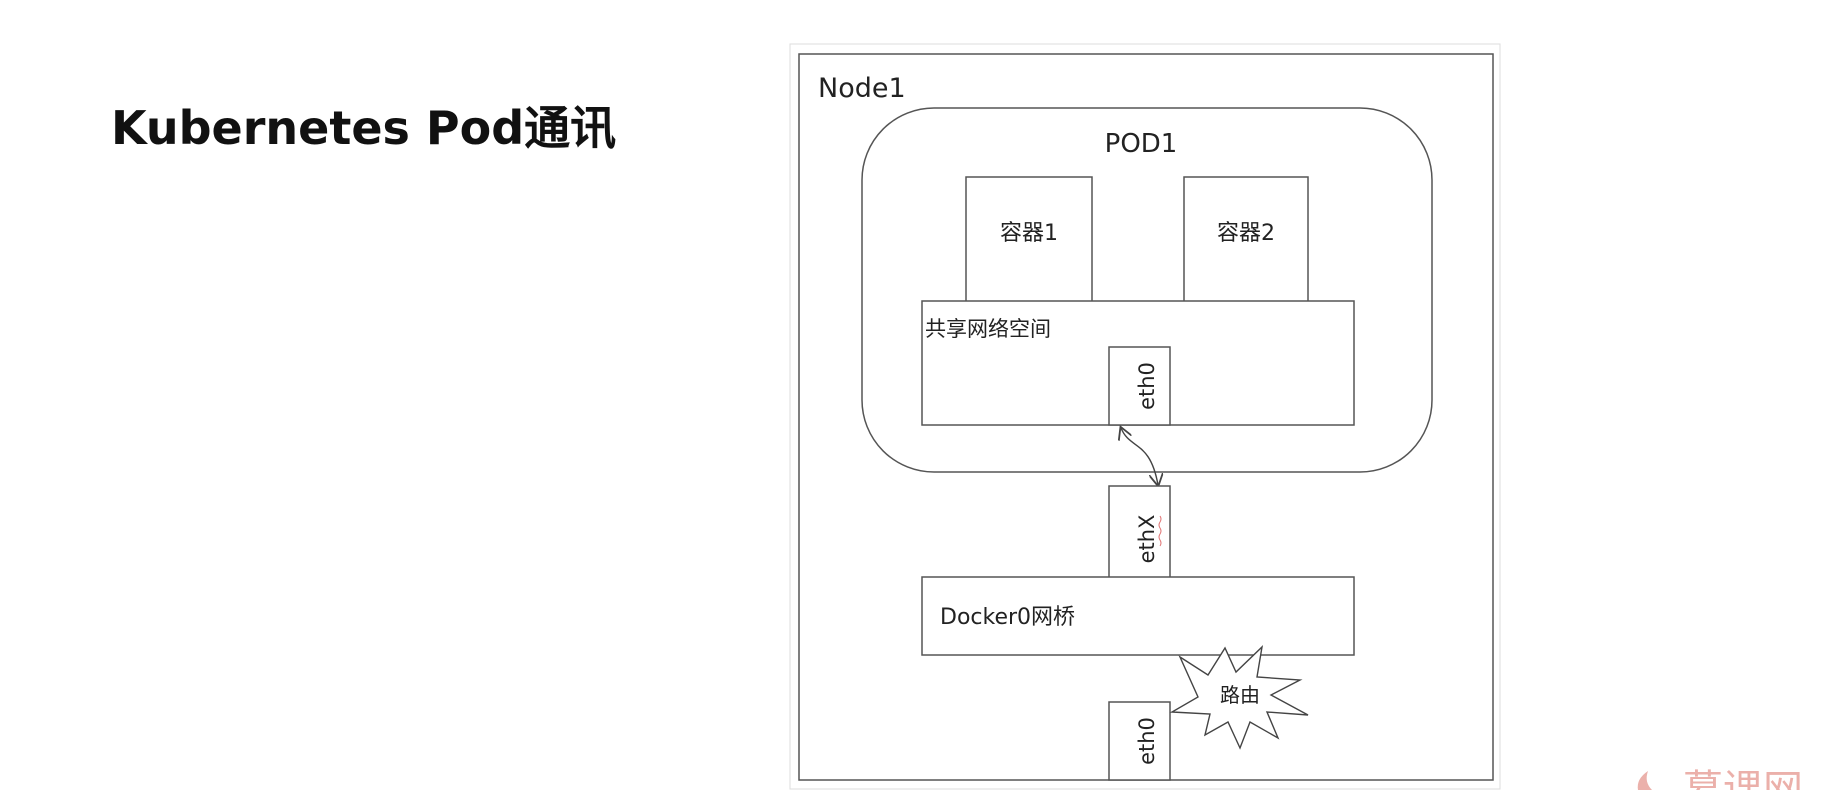 This screenshot has height=790, width=1835. I want to click on node-label: Node1, so click(862, 88).